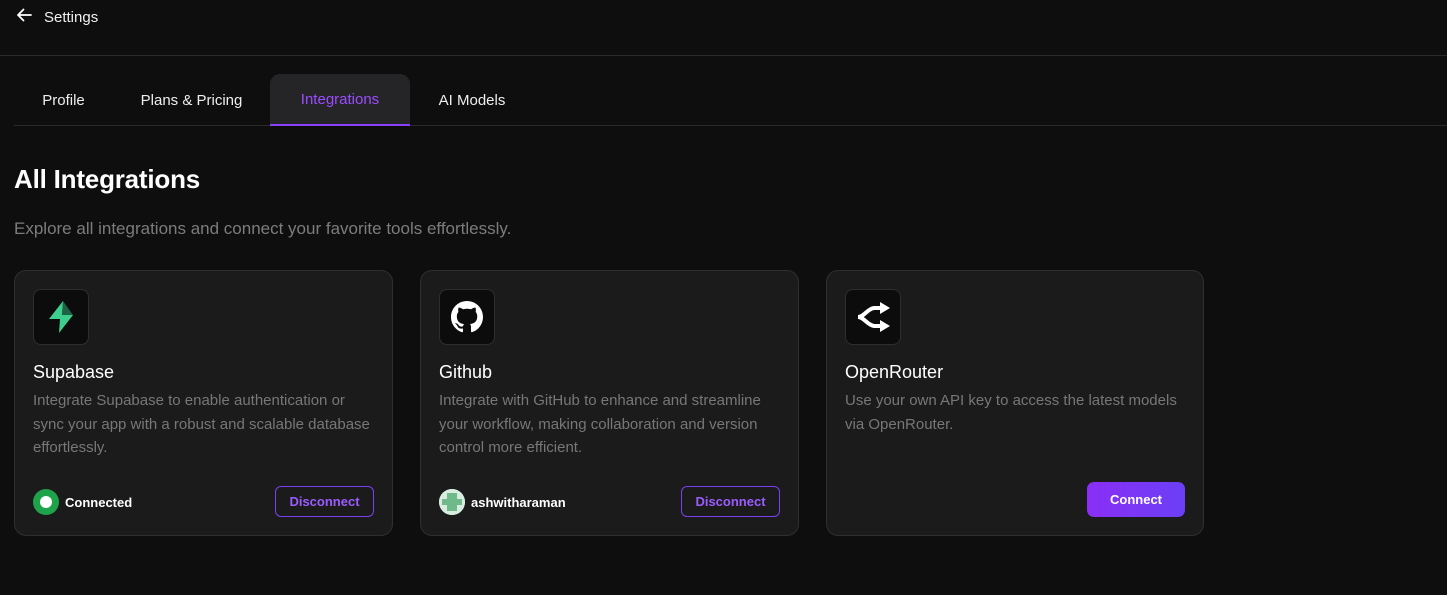  Describe the element at coordinates (191, 100) in the screenshot. I see `tab-plans-pricing: Plans & Pricing` at that location.